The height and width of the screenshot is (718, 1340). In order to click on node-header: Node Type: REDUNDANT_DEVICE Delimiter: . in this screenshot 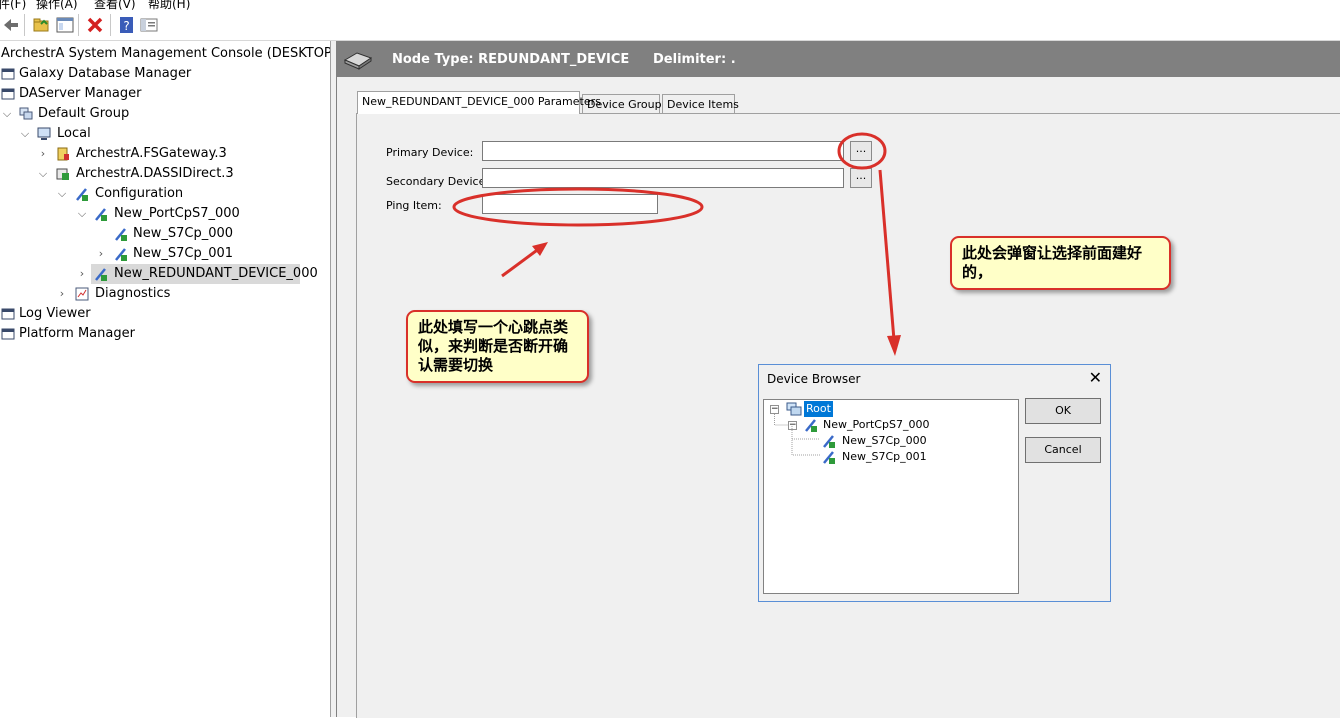, I will do `click(838, 59)`.